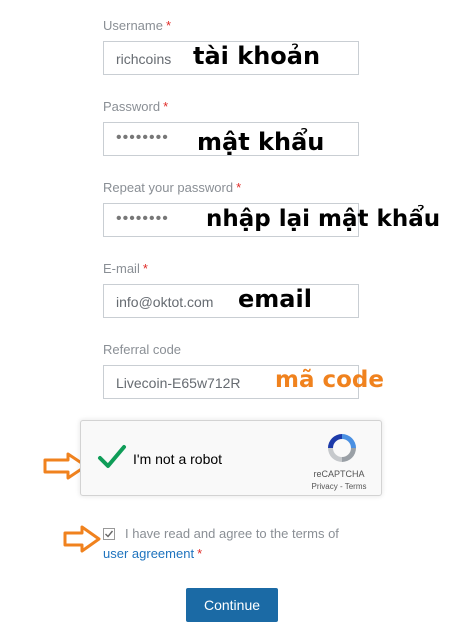 This screenshot has height=635, width=461. What do you see at coordinates (339, 474) in the screenshot?
I see `recaptcha-brand: reCAPTCHA` at bounding box center [339, 474].